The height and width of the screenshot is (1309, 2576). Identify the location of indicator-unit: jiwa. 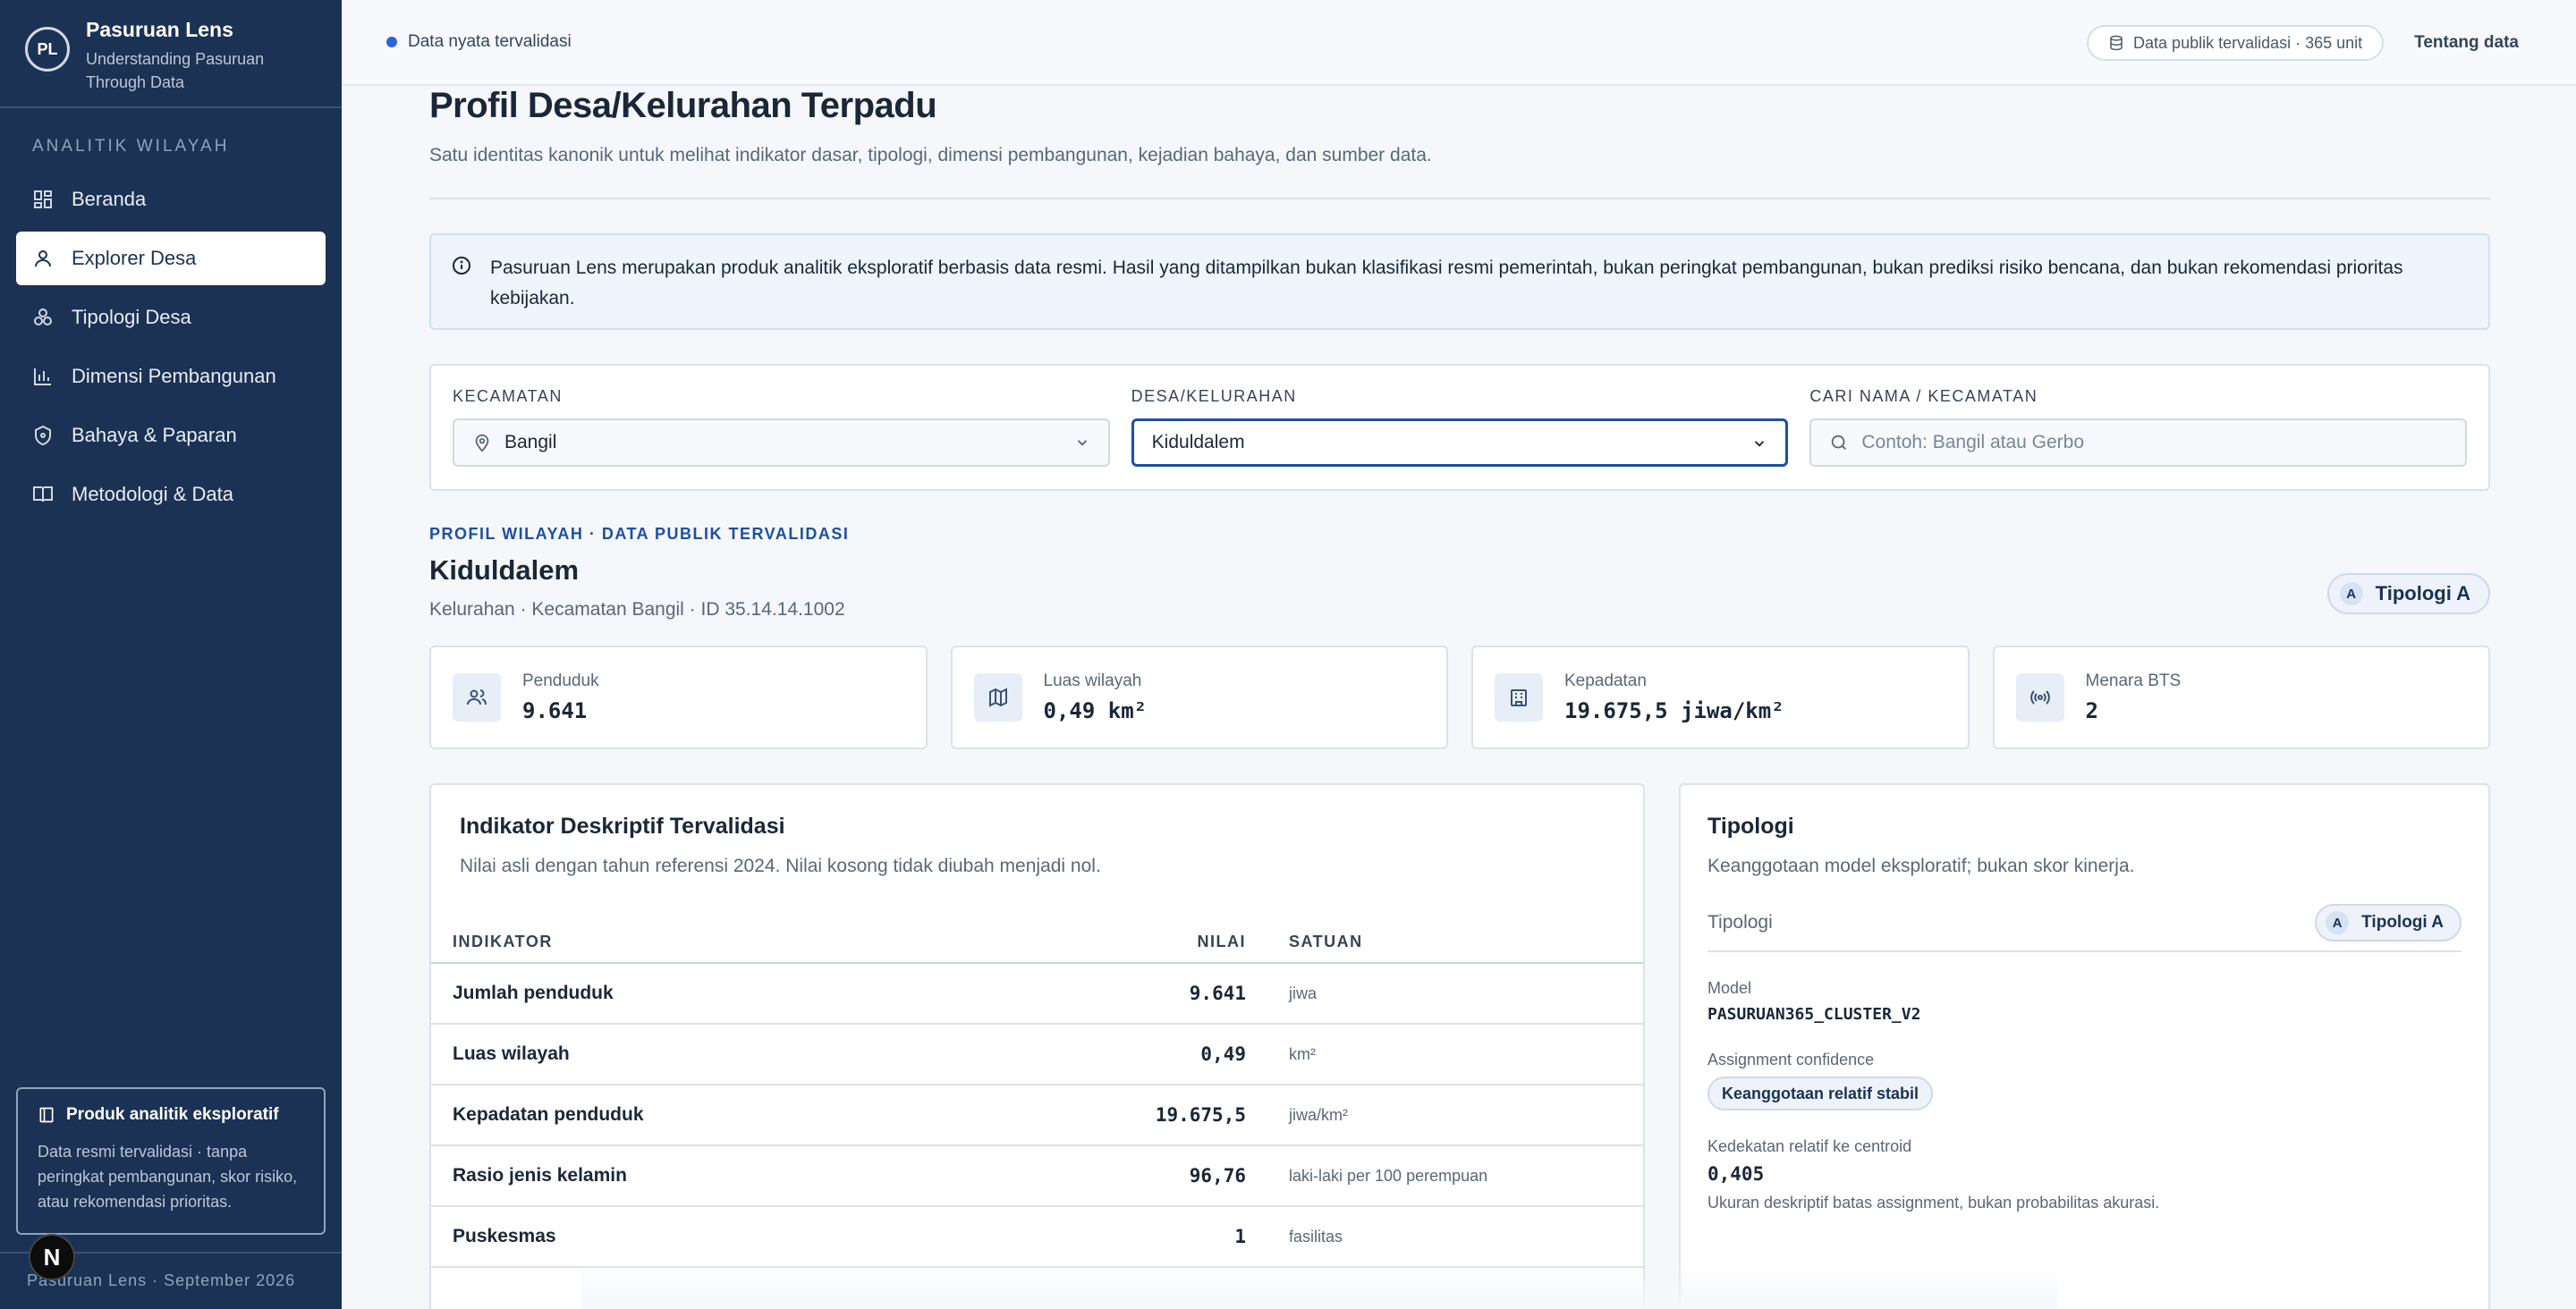
(1455, 994).